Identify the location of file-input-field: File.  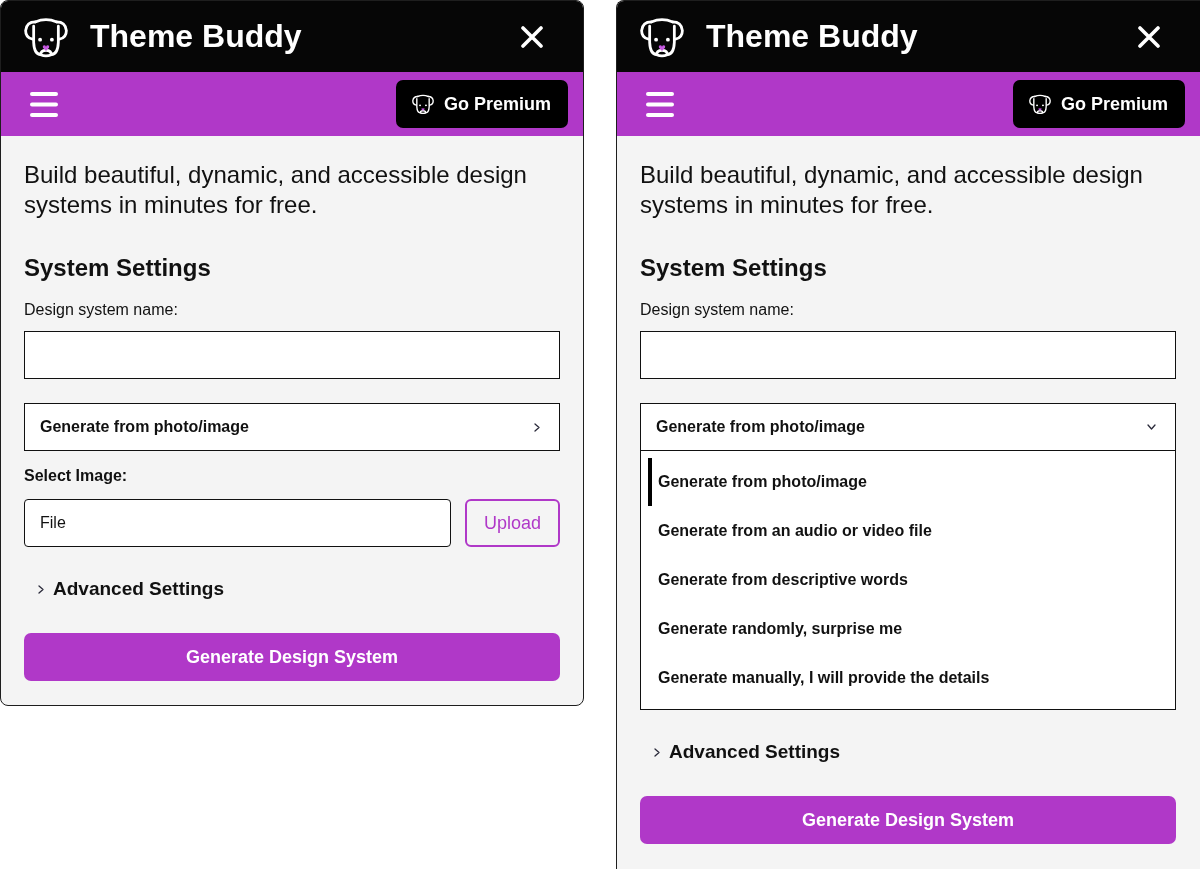
(237, 523).